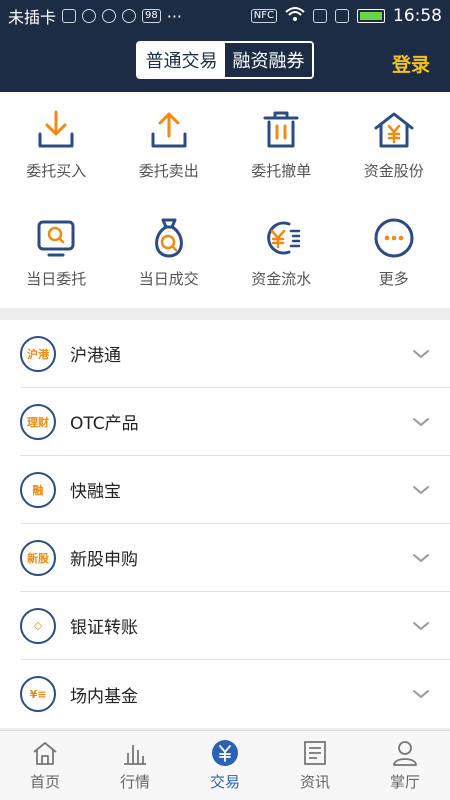 This screenshot has height=800, width=450. Describe the element at coordinates (38, 489) in the screenshot. I see `rong-icon: 融` at that location.